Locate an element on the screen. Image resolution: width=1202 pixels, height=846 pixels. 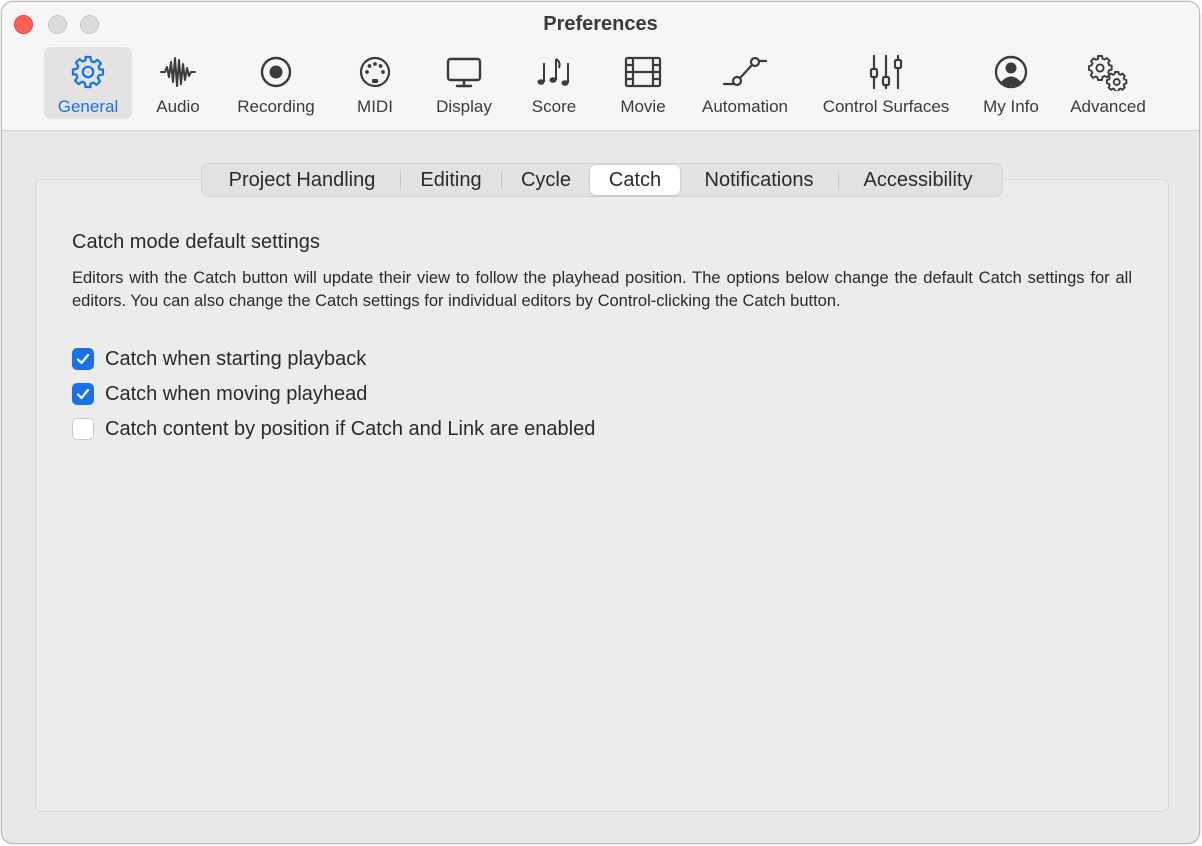
toolbar-control-surfaces: Control Surfaces is located at coordinates (886, 83).